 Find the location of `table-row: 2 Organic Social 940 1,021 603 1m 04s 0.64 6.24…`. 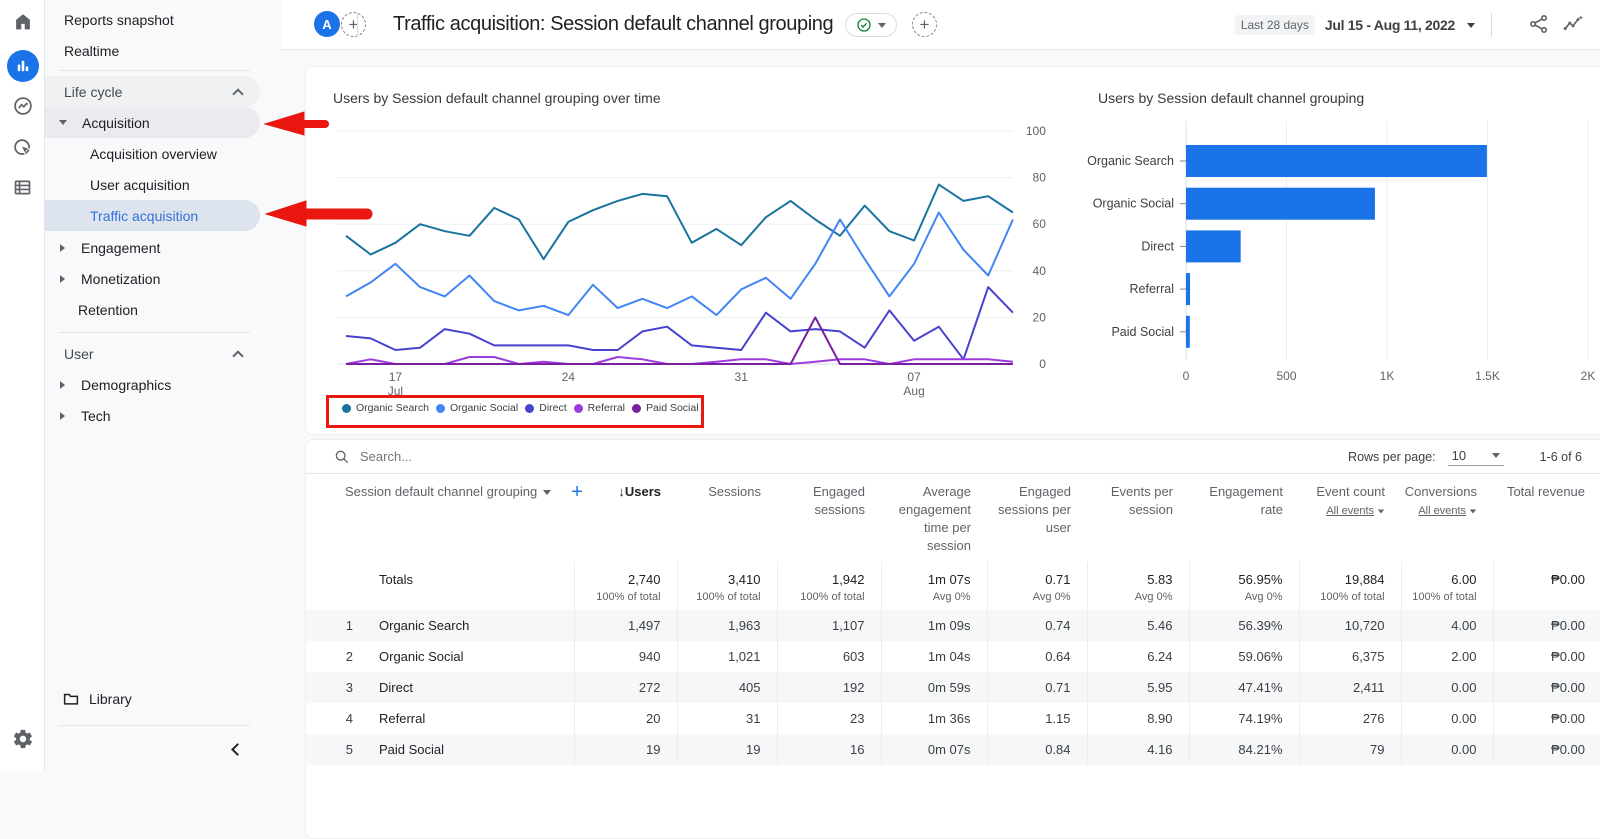

table-row: 2 Organic Social 940 1,021 603 1m 04s 0.64 6.24… is located at coordinates (953, 656).